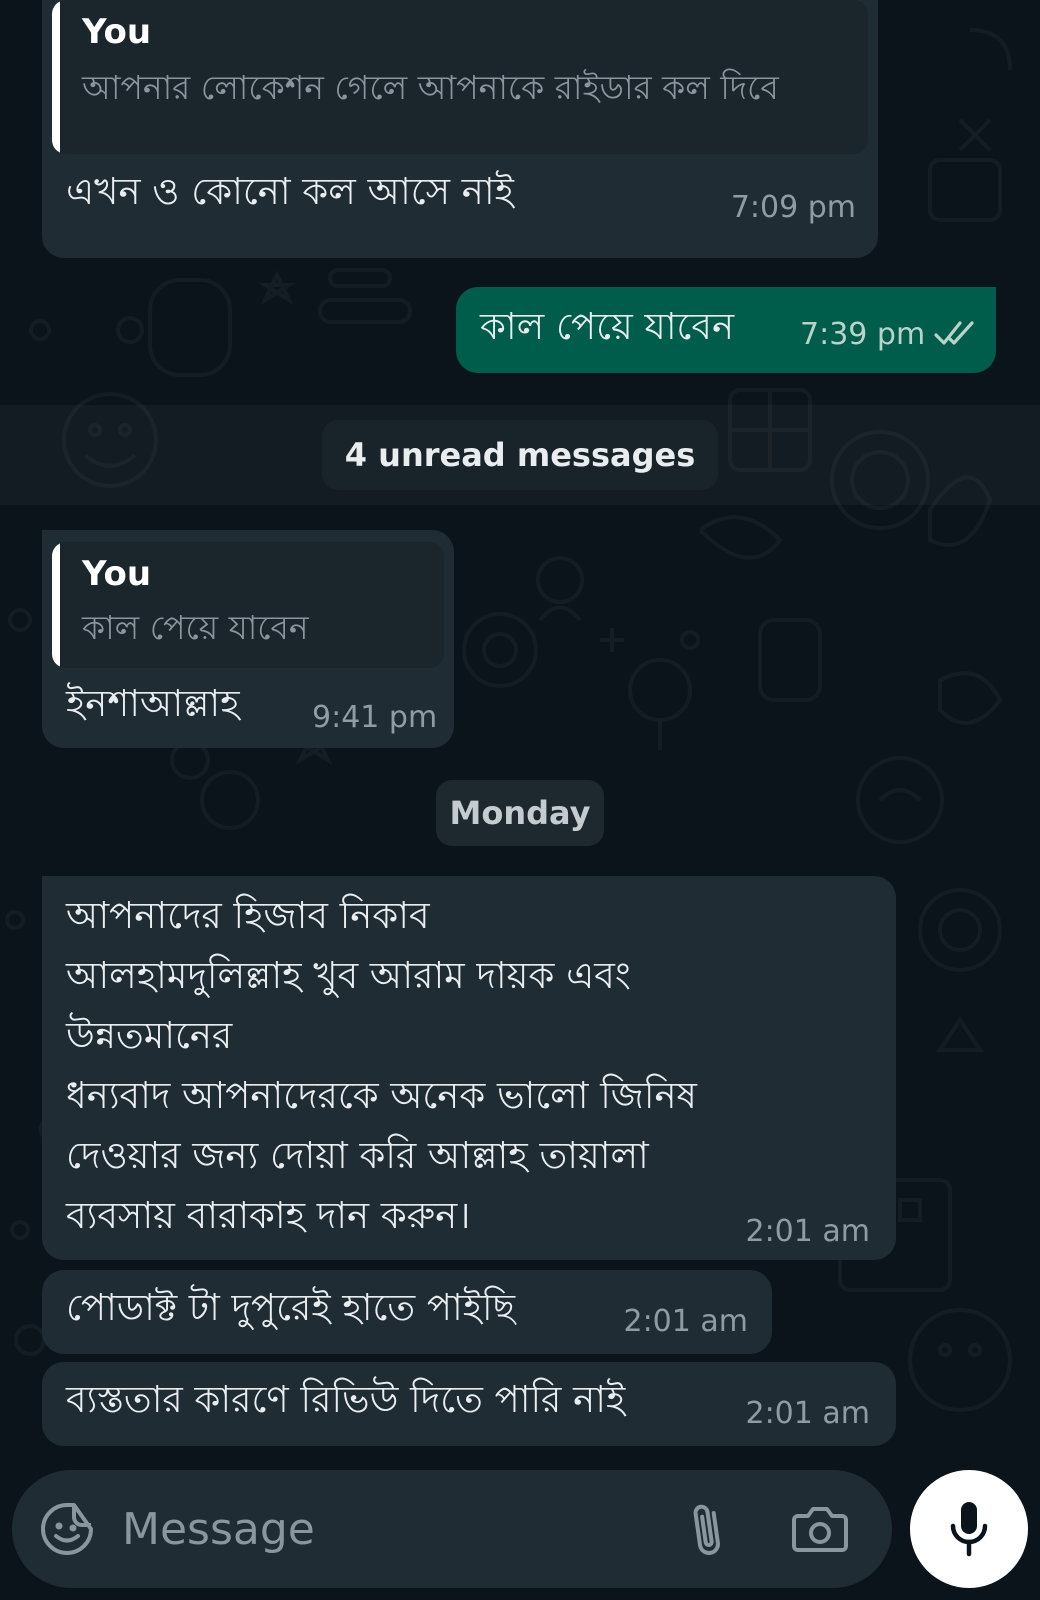 The height and width of the screenshot is (1600, 1040). What do you see at coordinates (452, 1529) in the screenshot?
I see `message-composer: Message` at bounding box center [452, 1529].